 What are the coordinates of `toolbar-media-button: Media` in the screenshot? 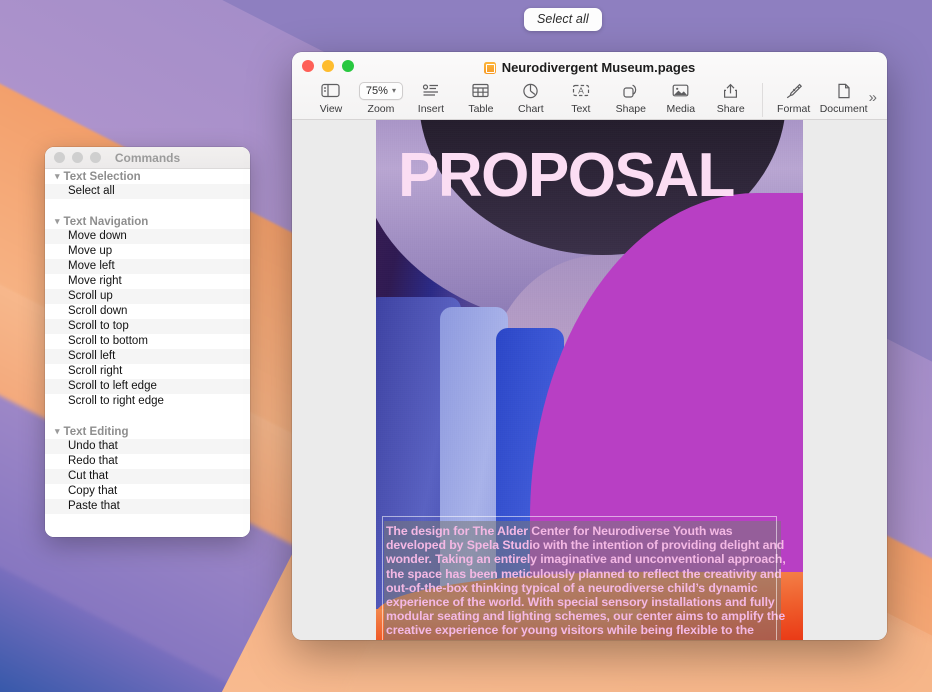 It's located at (681, 98).